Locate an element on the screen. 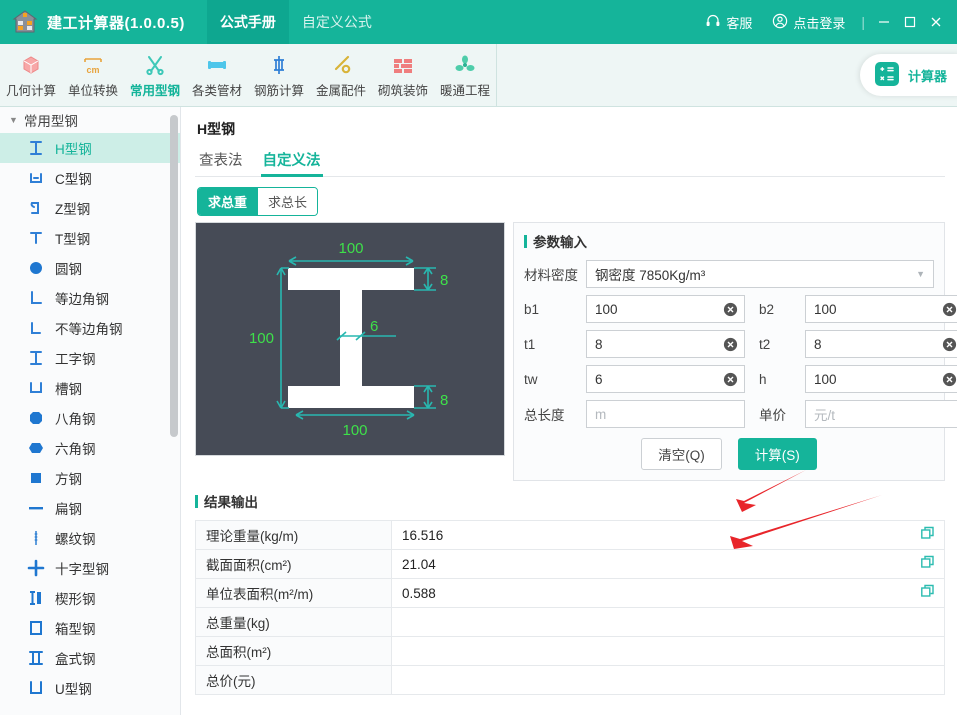 This screenshot has width=957, height=715. t1-input: 8 is located at coordinates (665, 344).